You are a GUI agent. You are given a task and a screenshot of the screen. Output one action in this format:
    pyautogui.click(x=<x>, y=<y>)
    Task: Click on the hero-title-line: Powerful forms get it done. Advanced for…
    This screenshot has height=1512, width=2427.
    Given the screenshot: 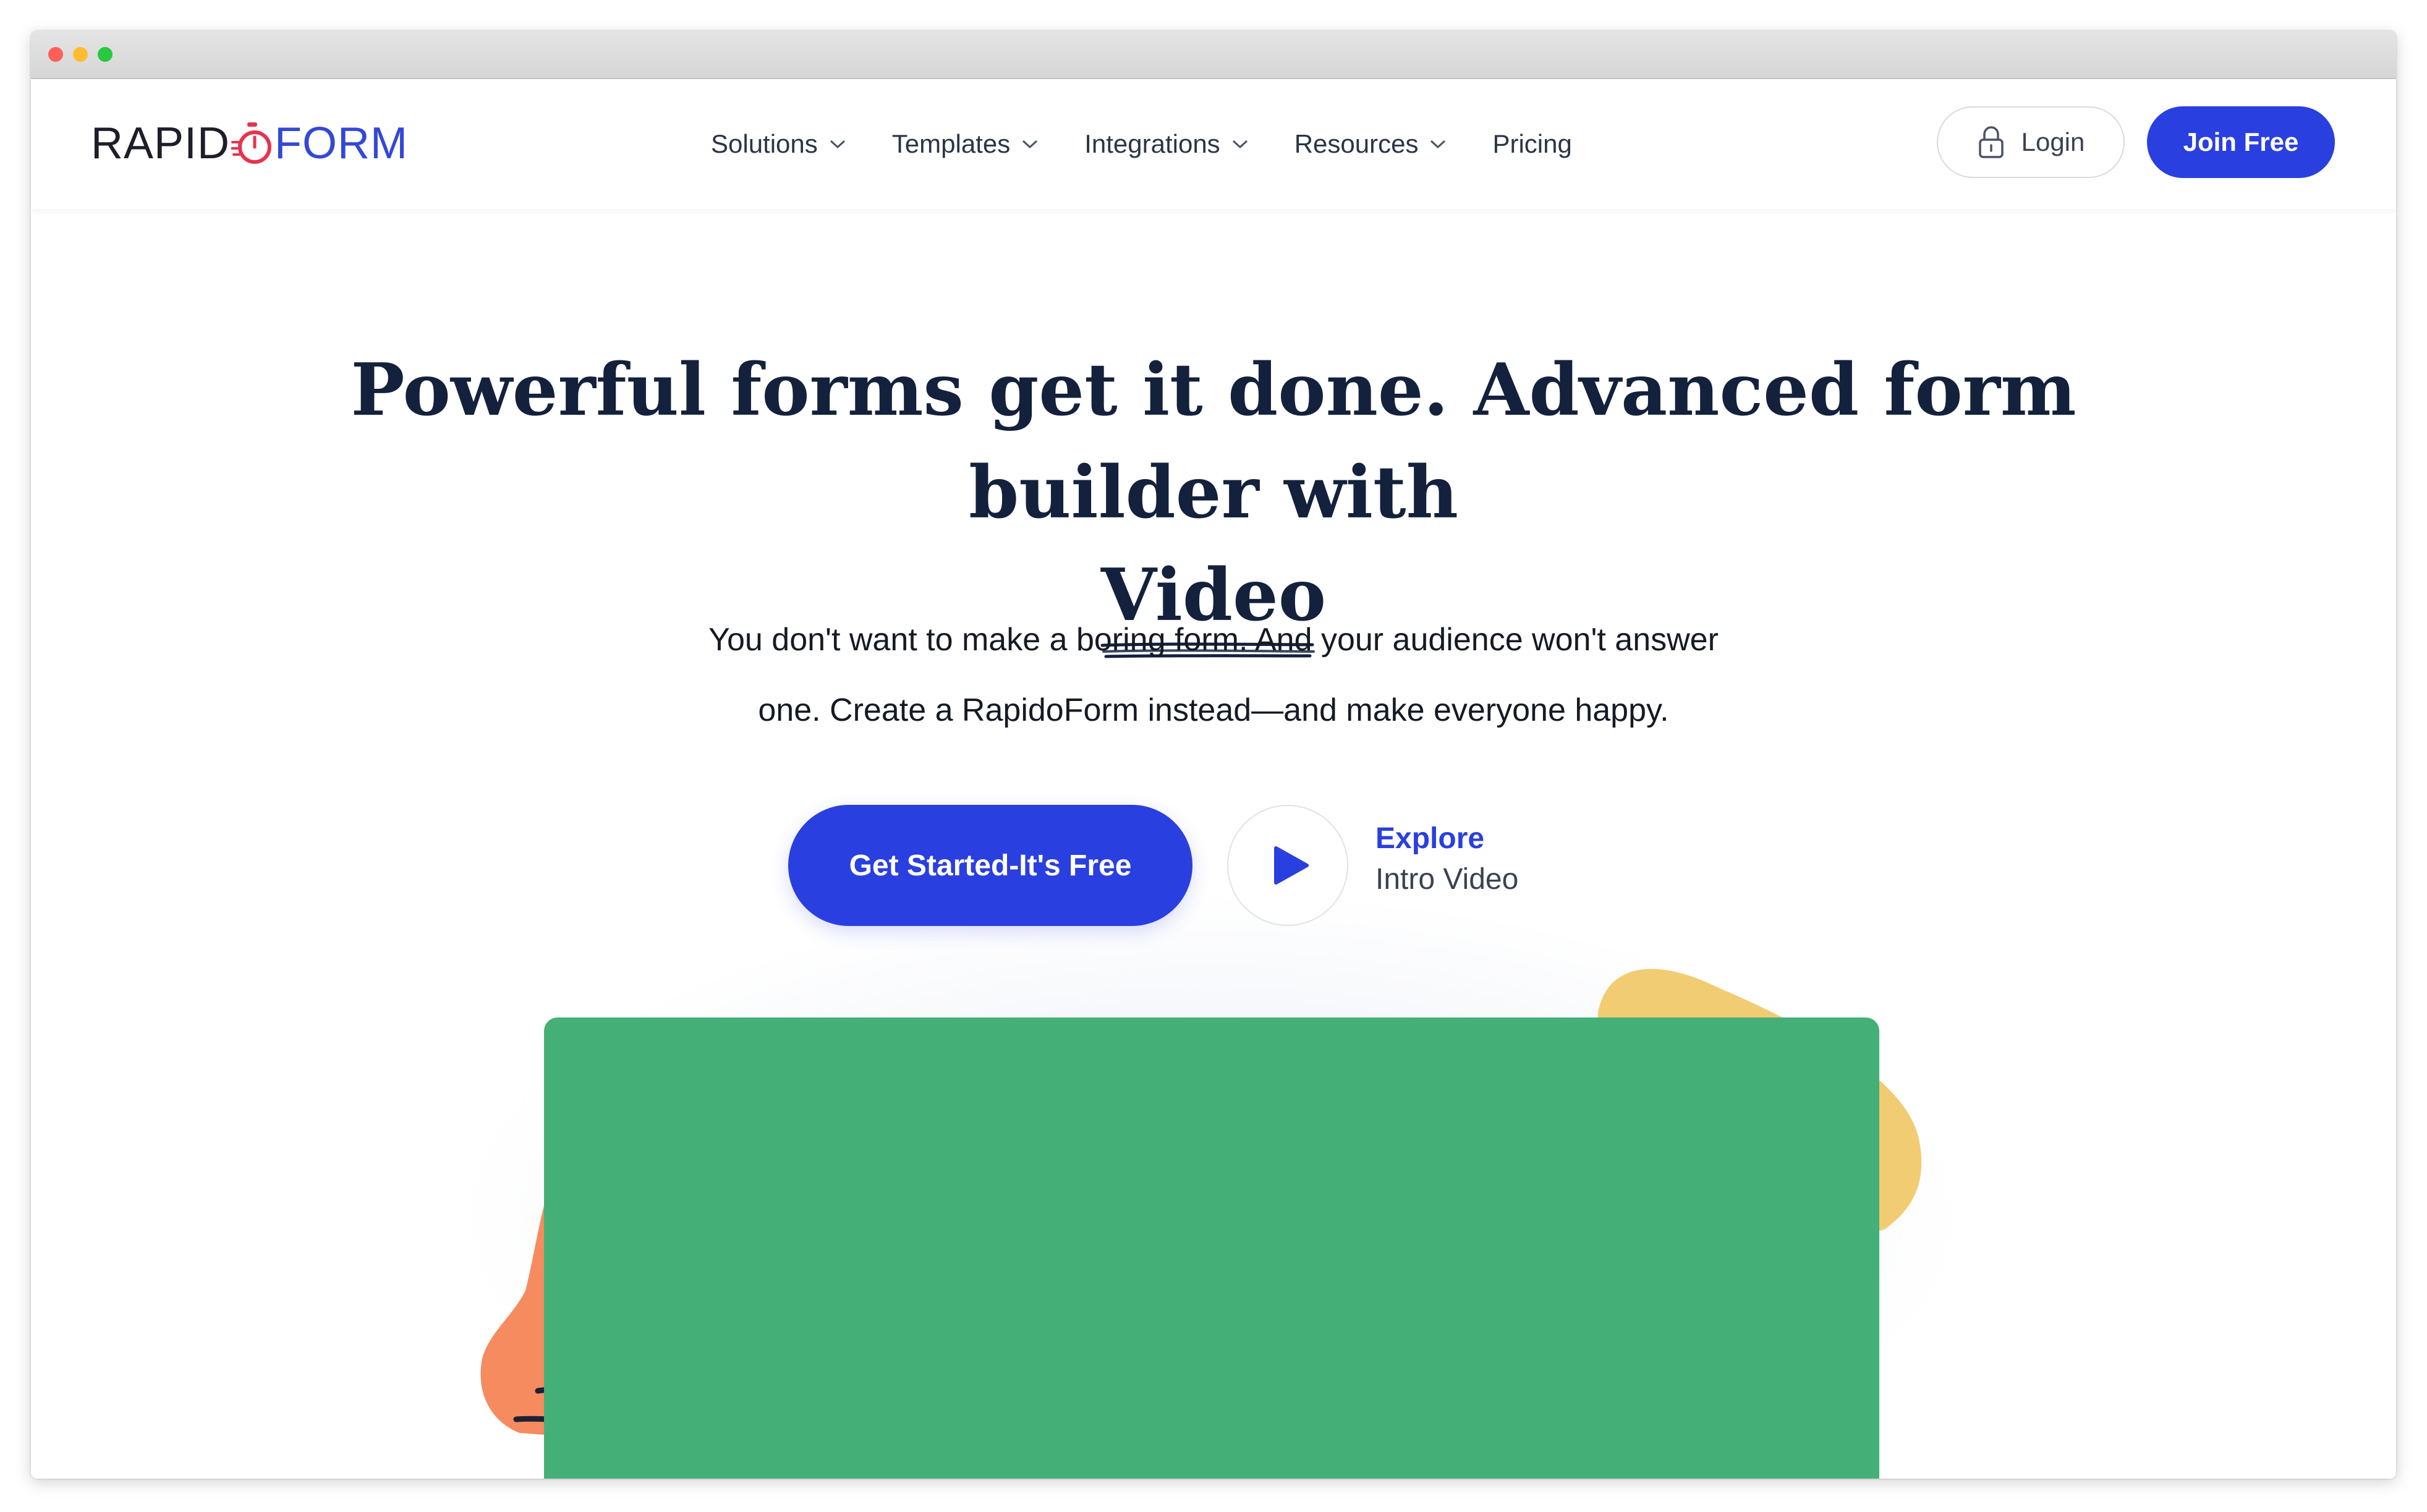 What is the action you would take?
    pyautogui.click(x=1213, y=441)
    